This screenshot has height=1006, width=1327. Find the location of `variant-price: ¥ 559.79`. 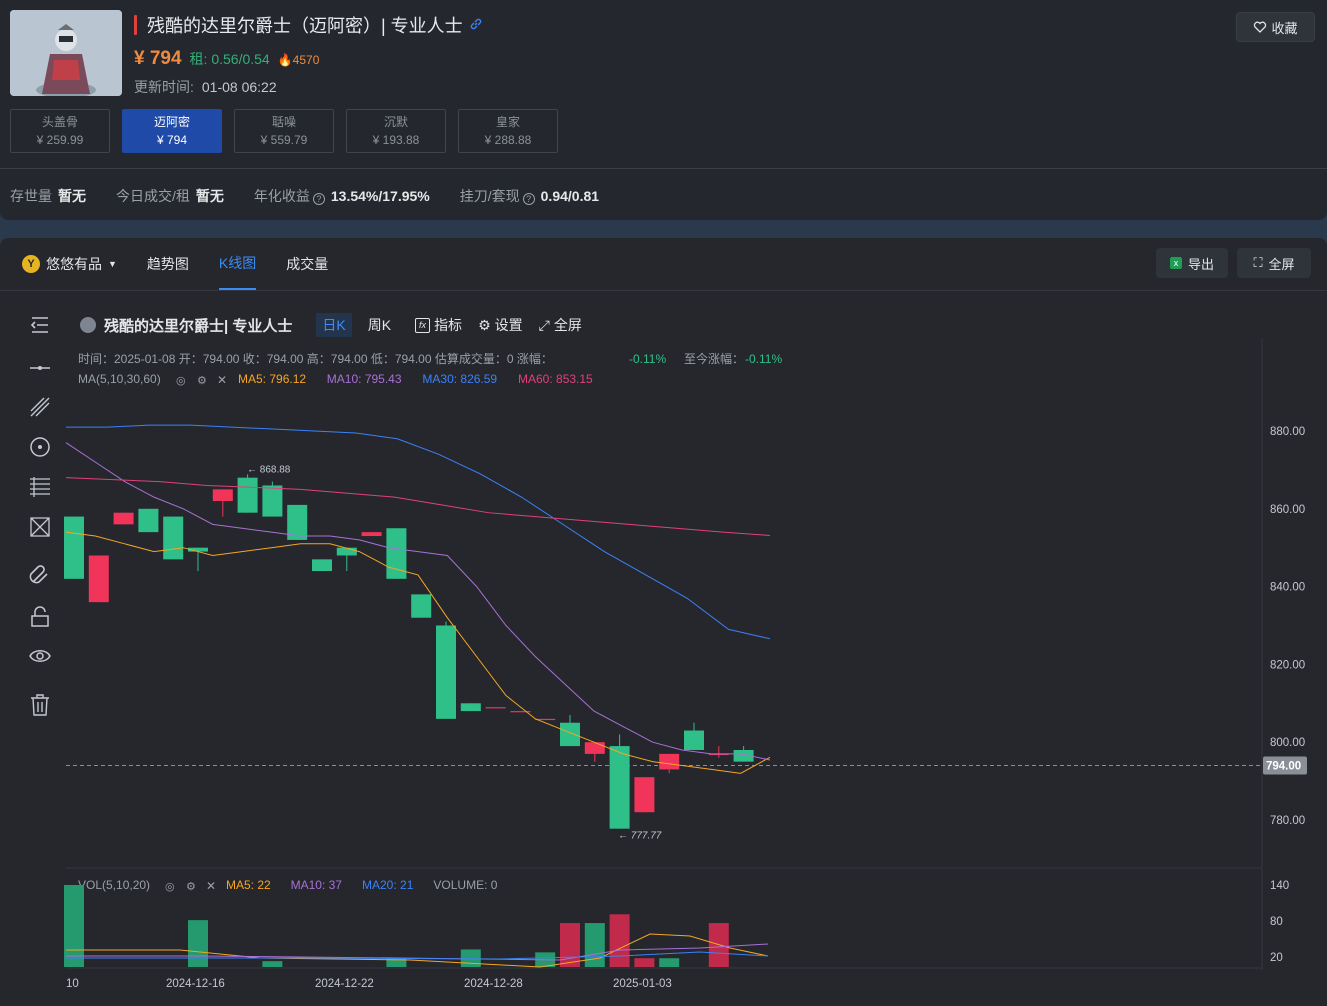

variant-price: ¥ 559.79 is located at coordinates (284, 140).